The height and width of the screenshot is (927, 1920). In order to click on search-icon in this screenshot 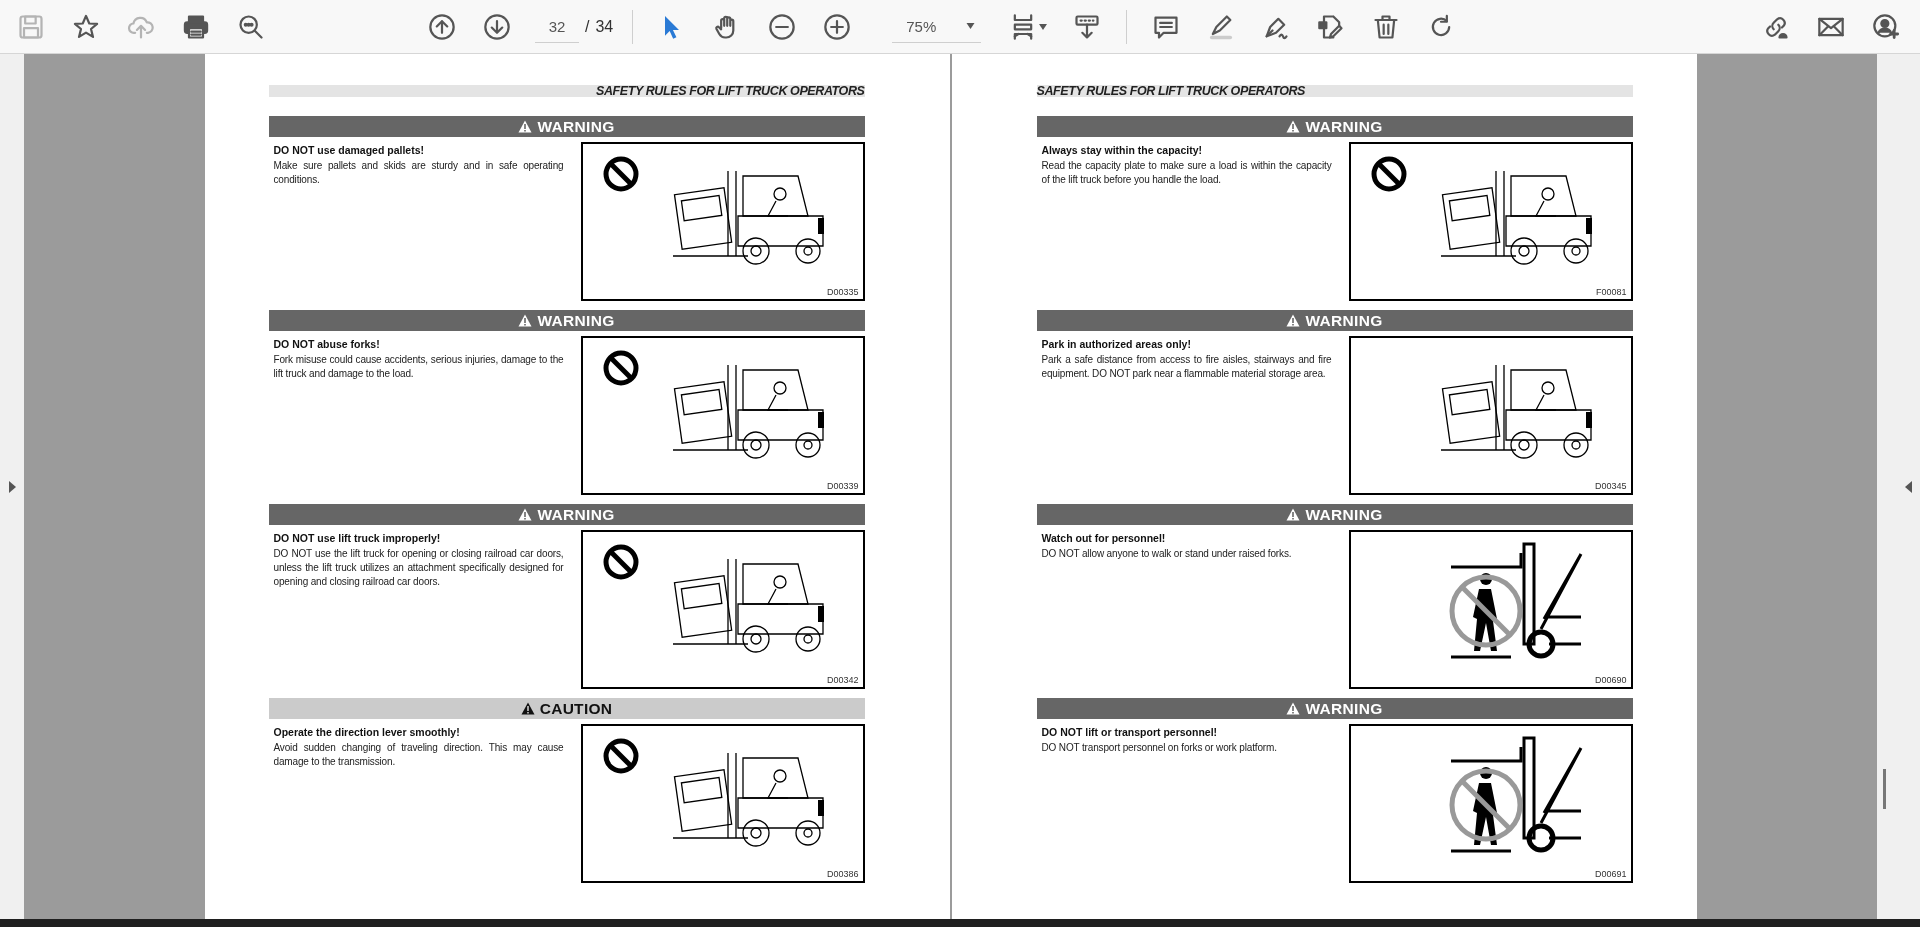, I will do `click(251, 26)`.